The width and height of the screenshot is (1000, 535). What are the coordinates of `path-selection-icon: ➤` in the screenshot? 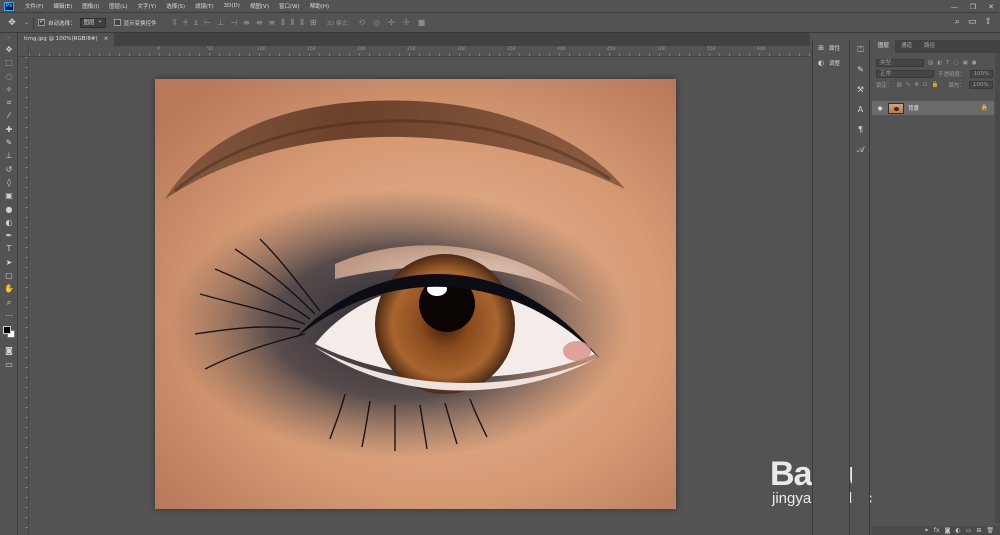 It's located at (9, 262).